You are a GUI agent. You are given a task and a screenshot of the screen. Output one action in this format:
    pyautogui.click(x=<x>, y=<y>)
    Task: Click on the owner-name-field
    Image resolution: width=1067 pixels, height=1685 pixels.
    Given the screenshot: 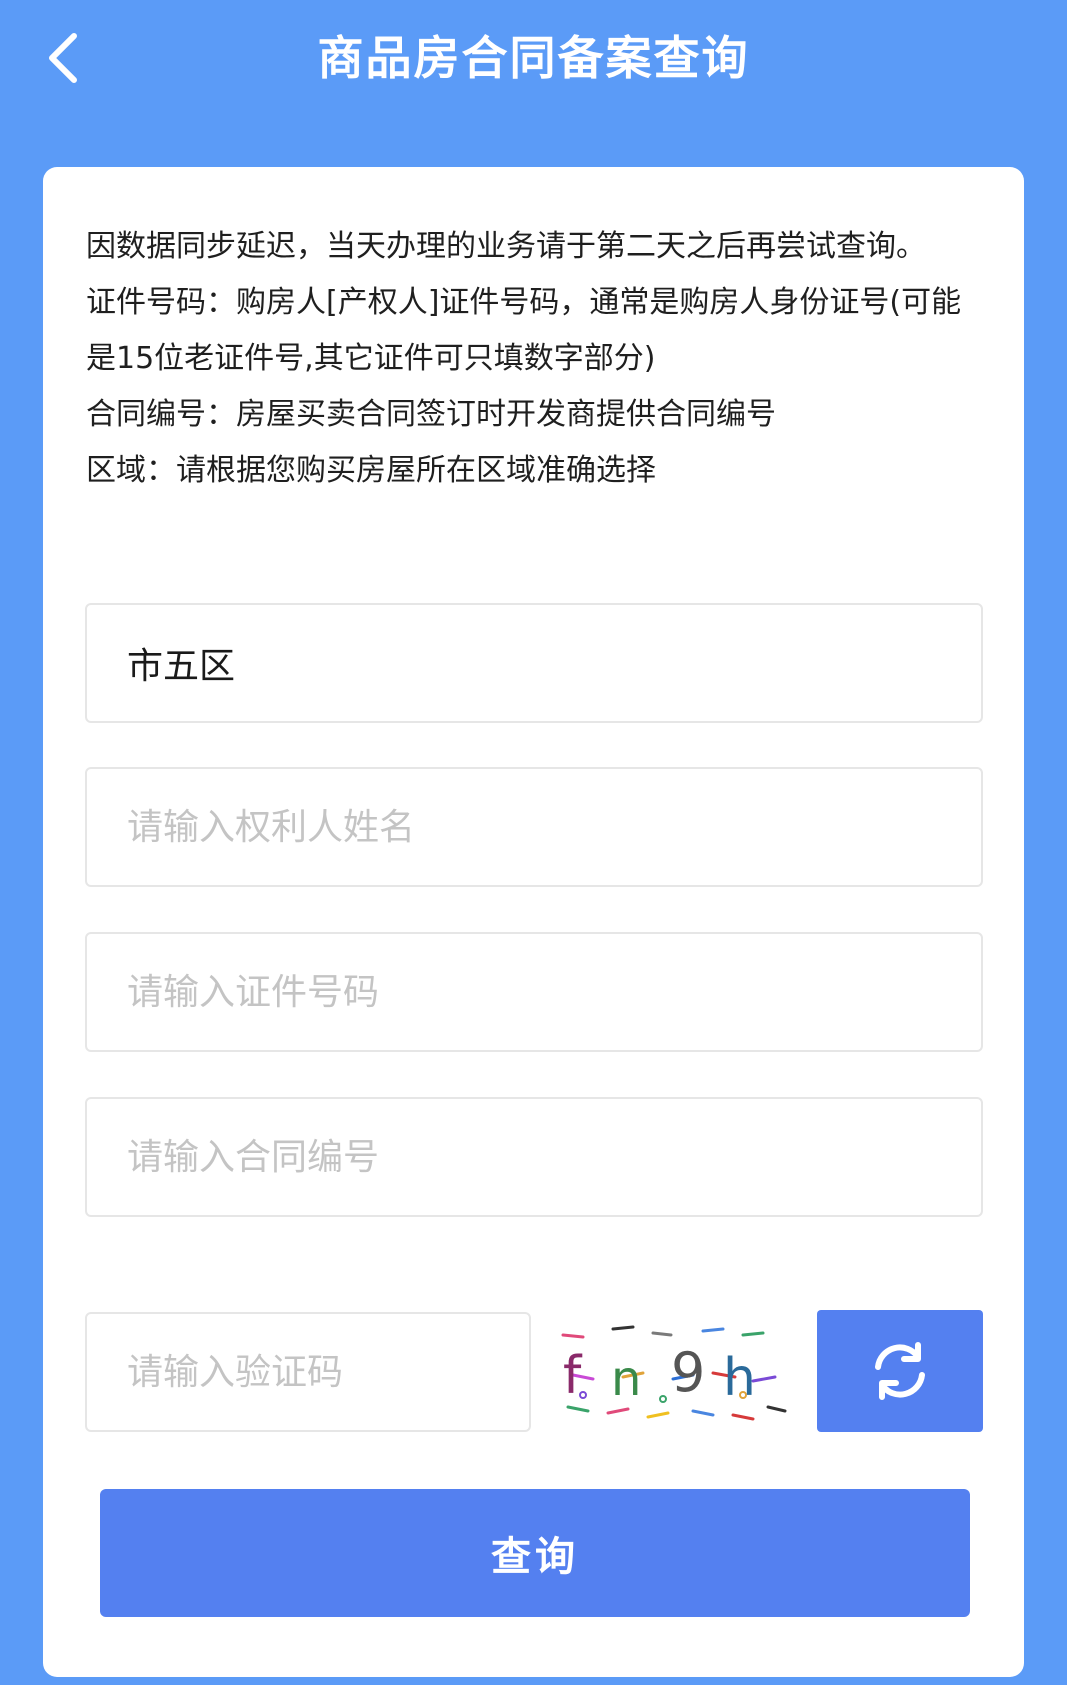 What is the action you would take?
    pyautogui.click(x=534, y=827)
    